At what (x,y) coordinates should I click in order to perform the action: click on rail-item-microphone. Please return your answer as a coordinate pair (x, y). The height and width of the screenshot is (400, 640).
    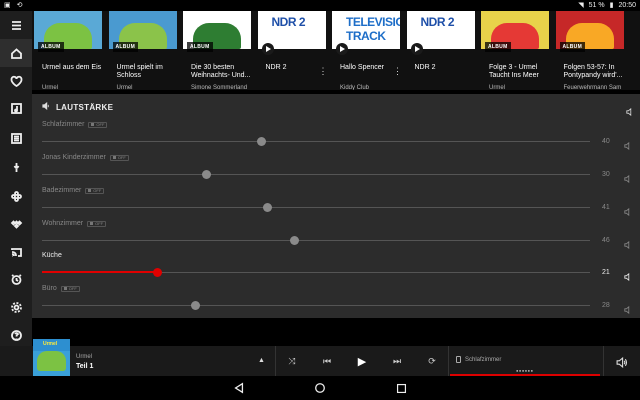
    Looking at the image, I should click on (16, 167).